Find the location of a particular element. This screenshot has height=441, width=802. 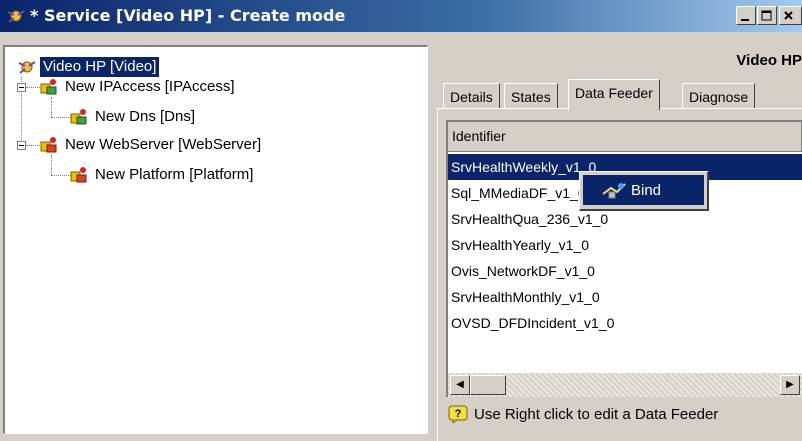

tree-node-platform: New Platform [Platform] is located at coordinates (162, 175).